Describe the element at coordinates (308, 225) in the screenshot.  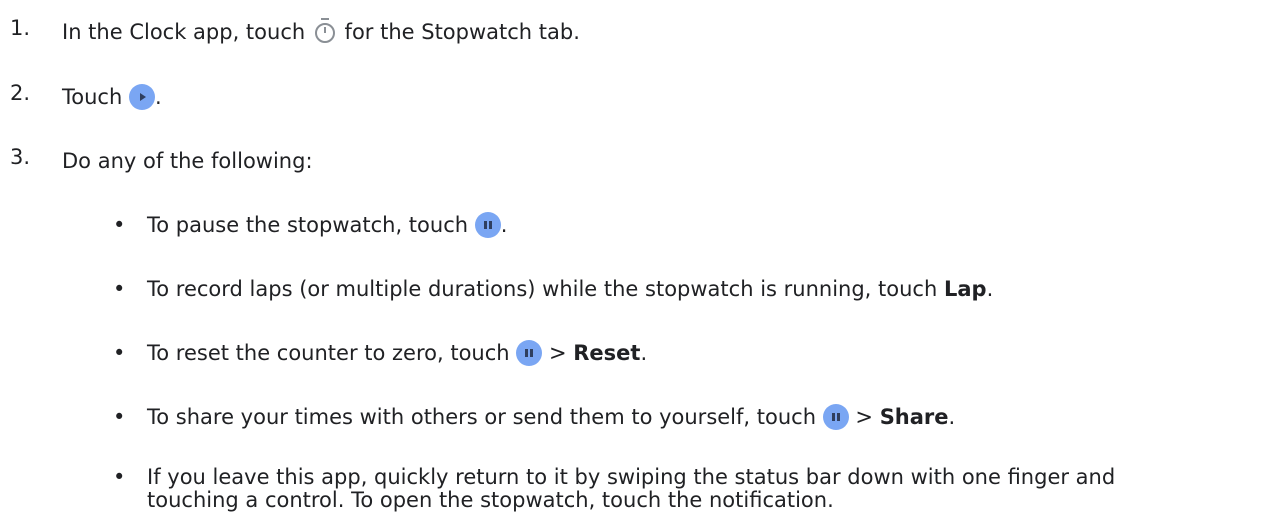
I see `bullet-text: To pause the stopwatch, touch` at that location.